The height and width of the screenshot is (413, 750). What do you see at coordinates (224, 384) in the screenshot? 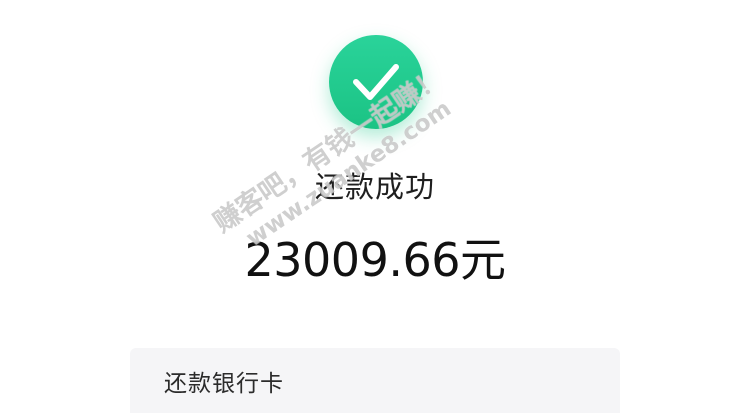
I see `bank-card-label: 还款银行卡` at bounding box center [224, 384].